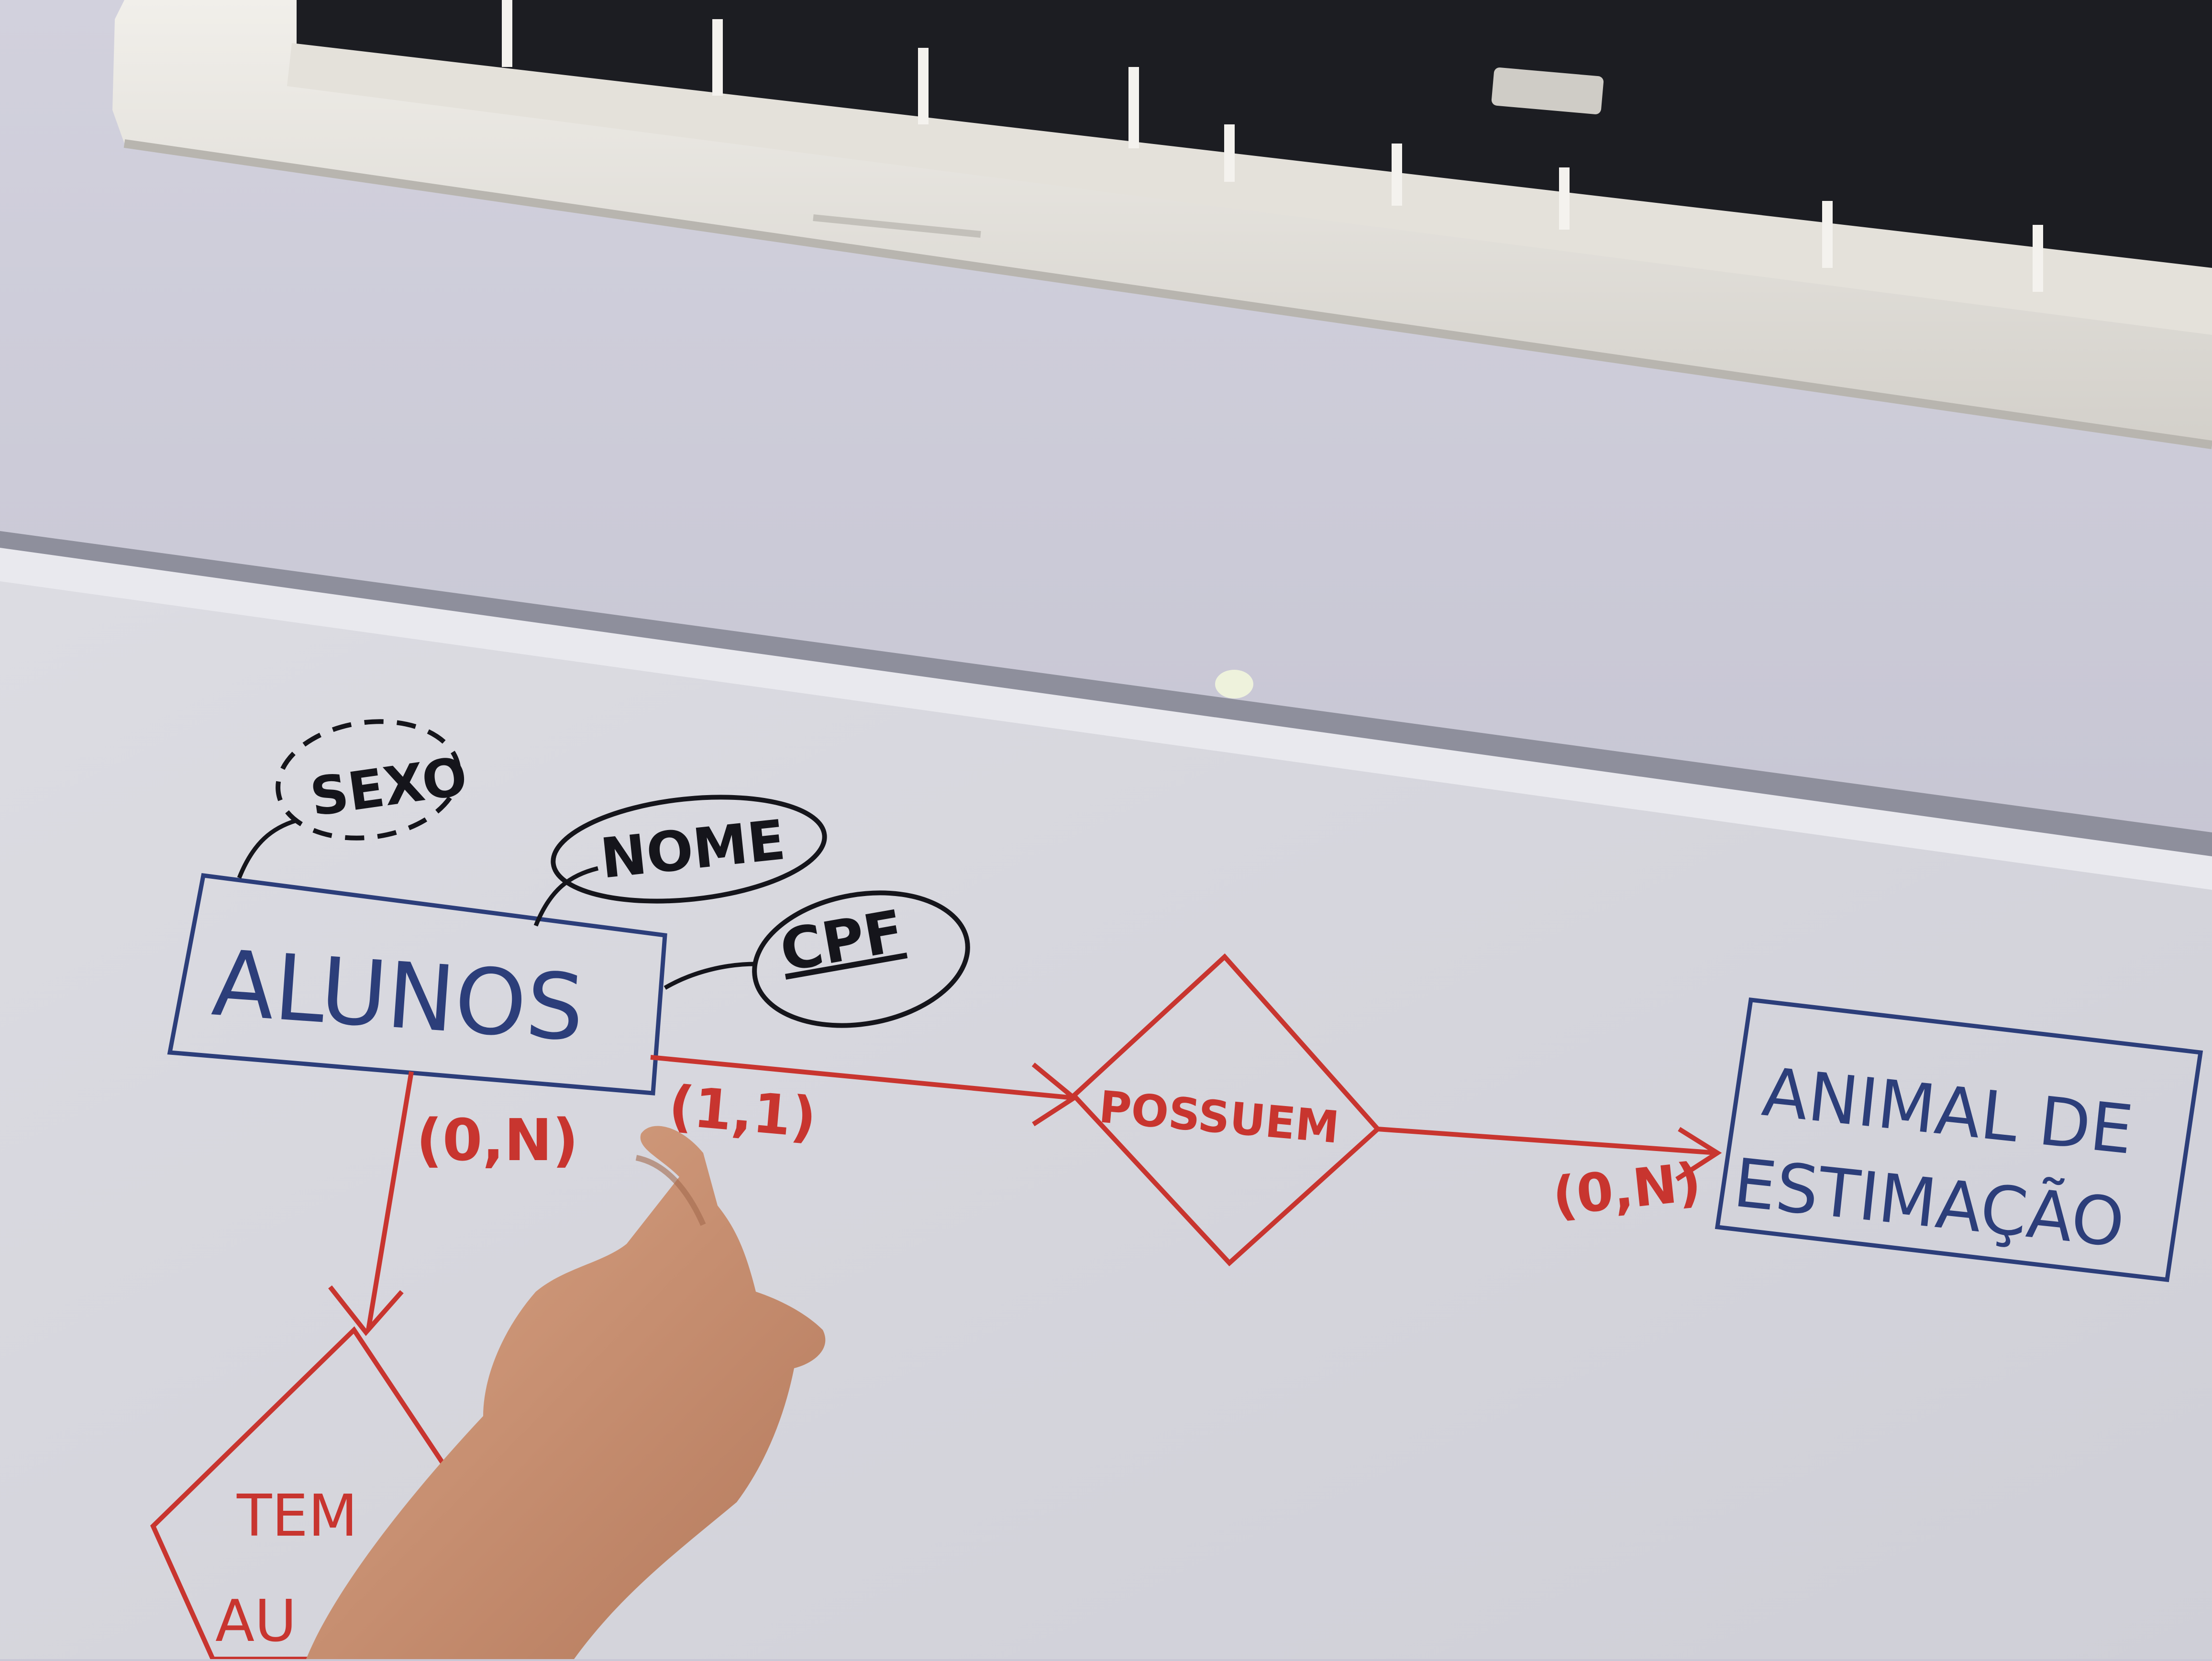  Describe the element at coordinates (742, 1112) in the screenshot. I see `cardinality-alunos-possuem: (1,1)` at that location.